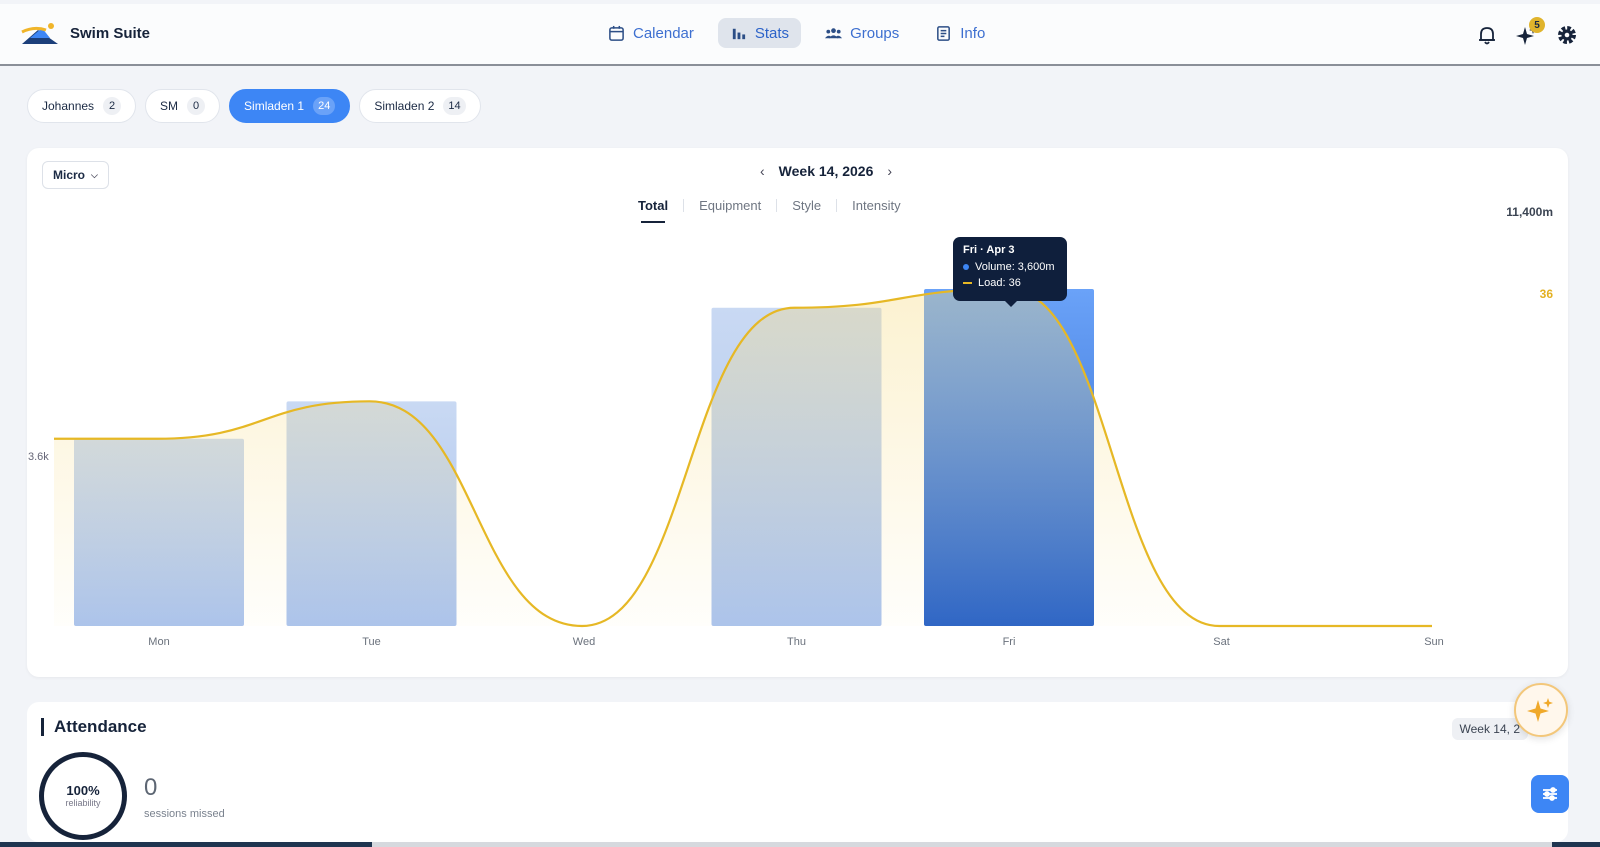 This screenshot has height=847, width=1600. I want to click on x-axis-label: Sat, so click(1221, 642).